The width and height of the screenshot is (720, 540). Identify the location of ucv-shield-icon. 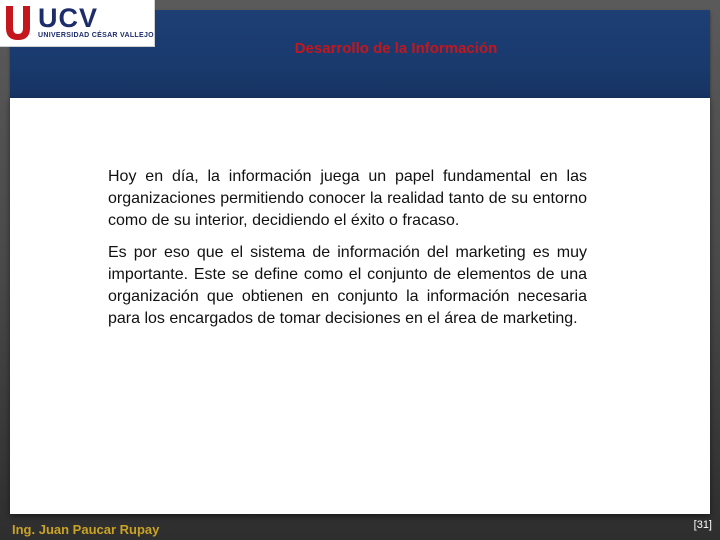
(18, 23).